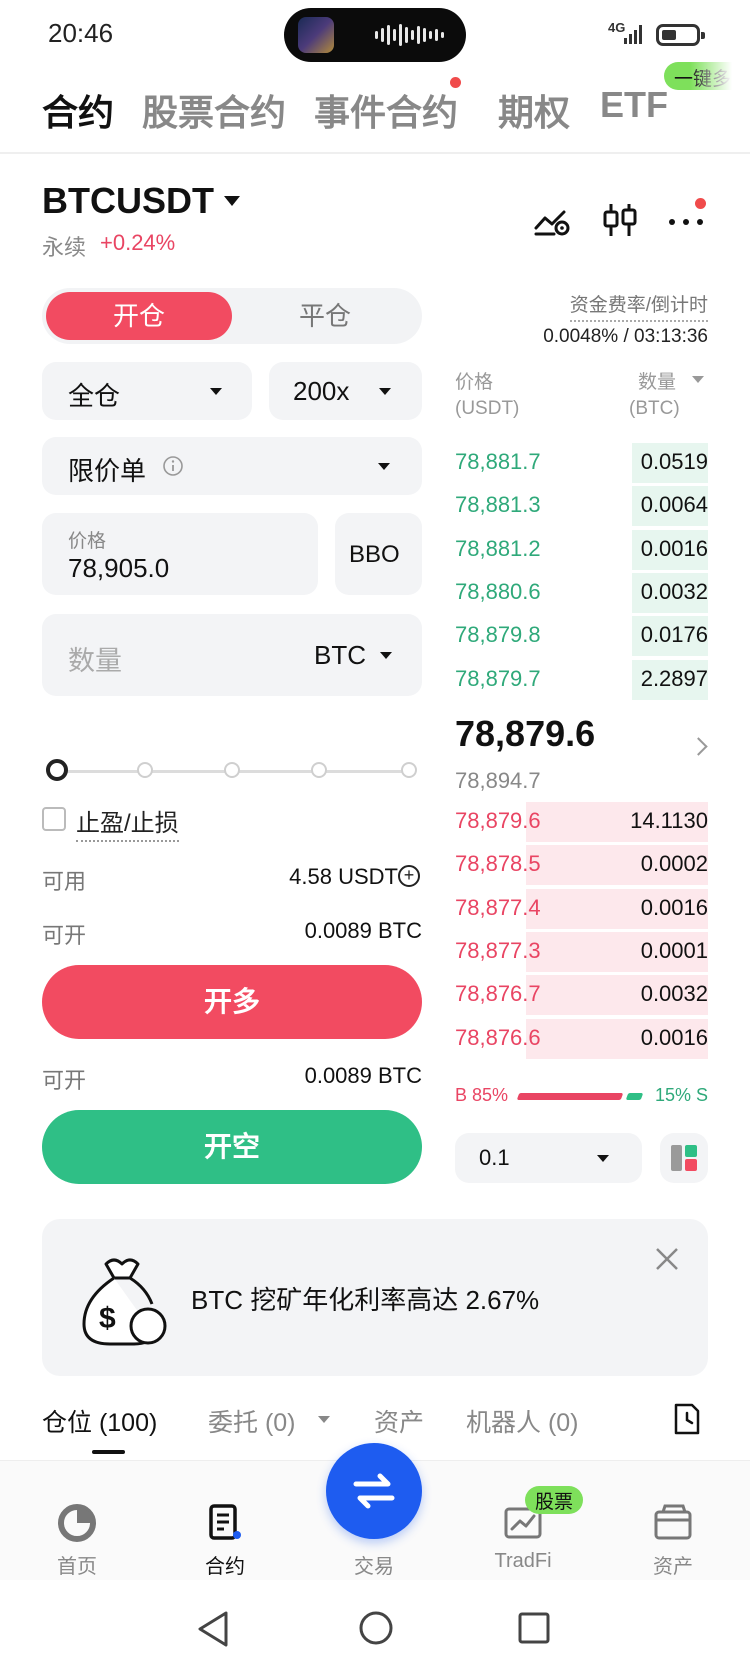 This screenshot has height=1667, width=750. What do you see at coordinates (108, 1452) in the screenshot?
I see `active-tab-indicator` at bounding box center [108, 1452].